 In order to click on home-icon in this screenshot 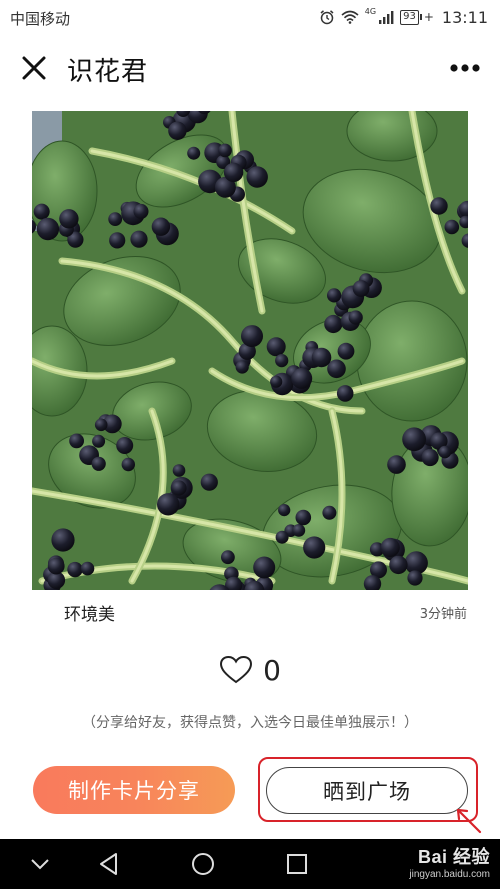, I will do `click(203, 864)`.